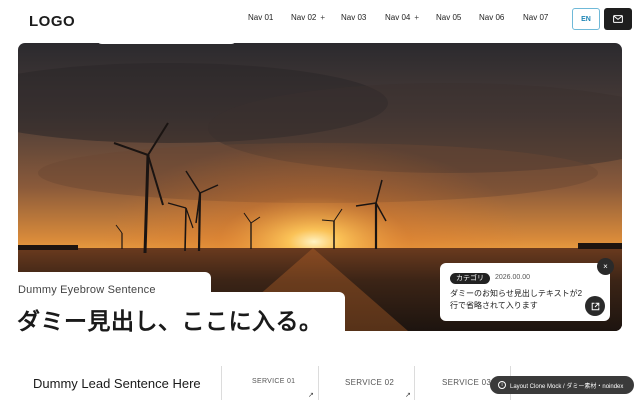 Image resolution: width=640 pixels, height=400 pixels. What do you see at coordinates (87, 290) in the screenshot?
I see `hero-eyebrow: Dummy Eyebrow Sentence` at bounding box center [87, 290].